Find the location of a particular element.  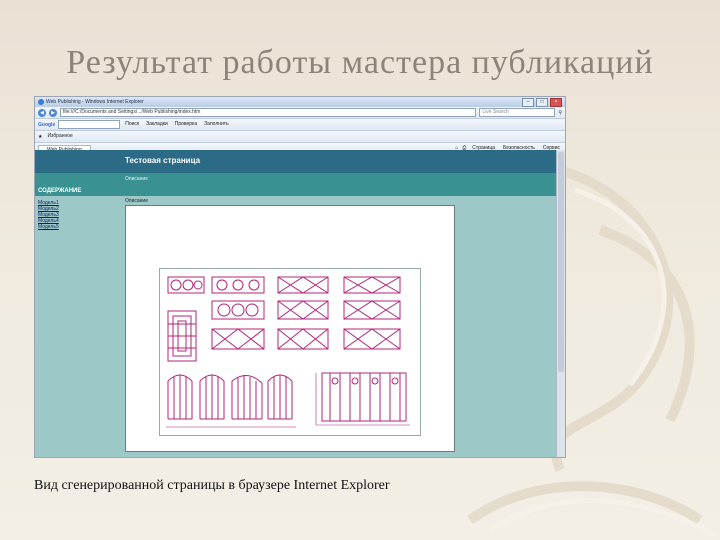

maximize-button: □ is located at coordinates (542, 102).